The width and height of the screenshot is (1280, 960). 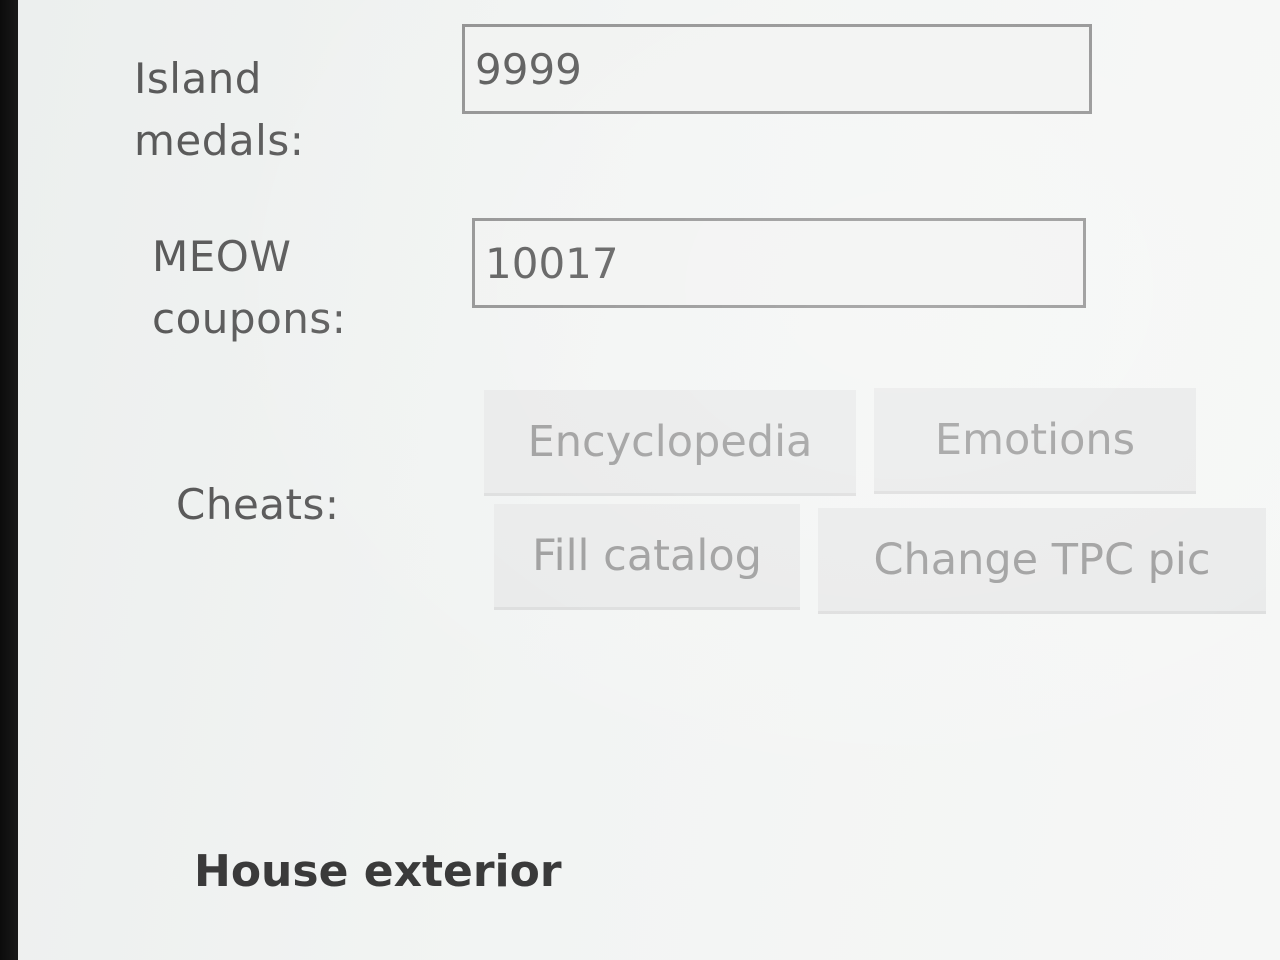 What do you see at coordinates (670, 443) in the screenshot?
I see `encyclopedia-button: Encyclopedia` at bounding box center [670, 443].